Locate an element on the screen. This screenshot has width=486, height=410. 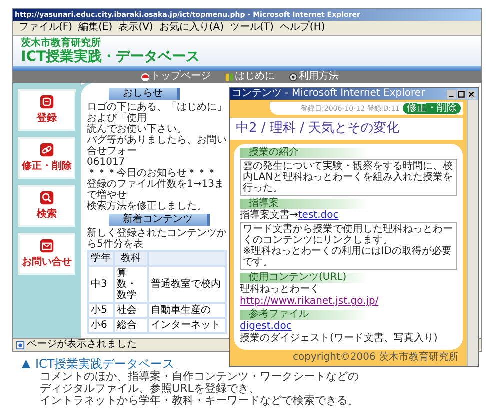
table-caption: 新しく登録されたコンテンツから5件分を表 is located at coordinates (157, 239).